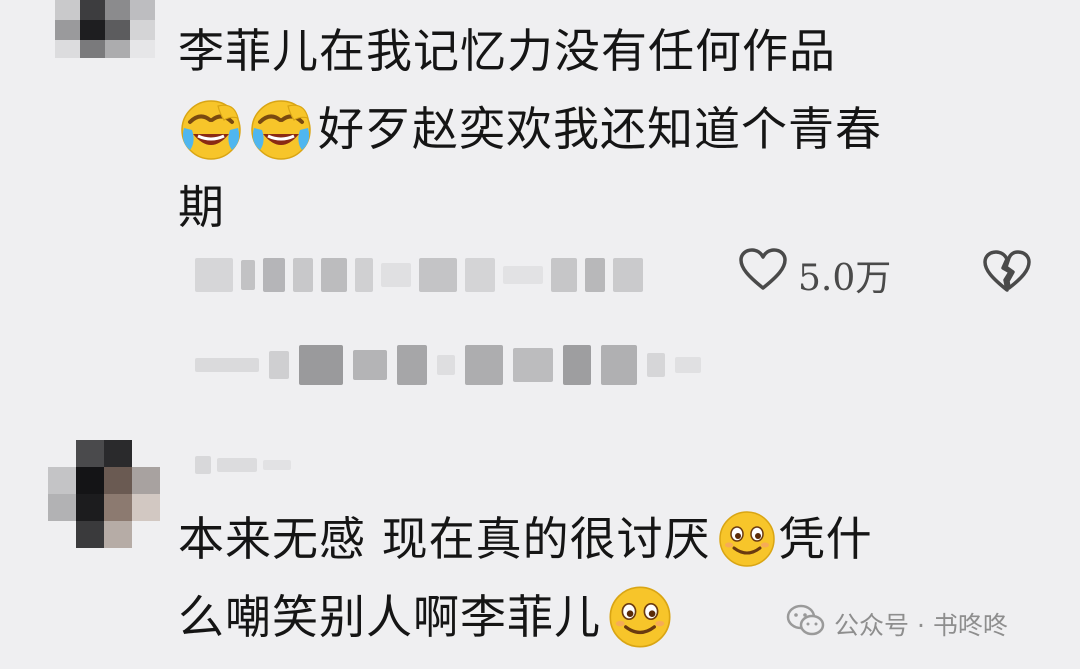 The image size is (1080, 669). I want to click on dislike-action, so click(1007, 274).